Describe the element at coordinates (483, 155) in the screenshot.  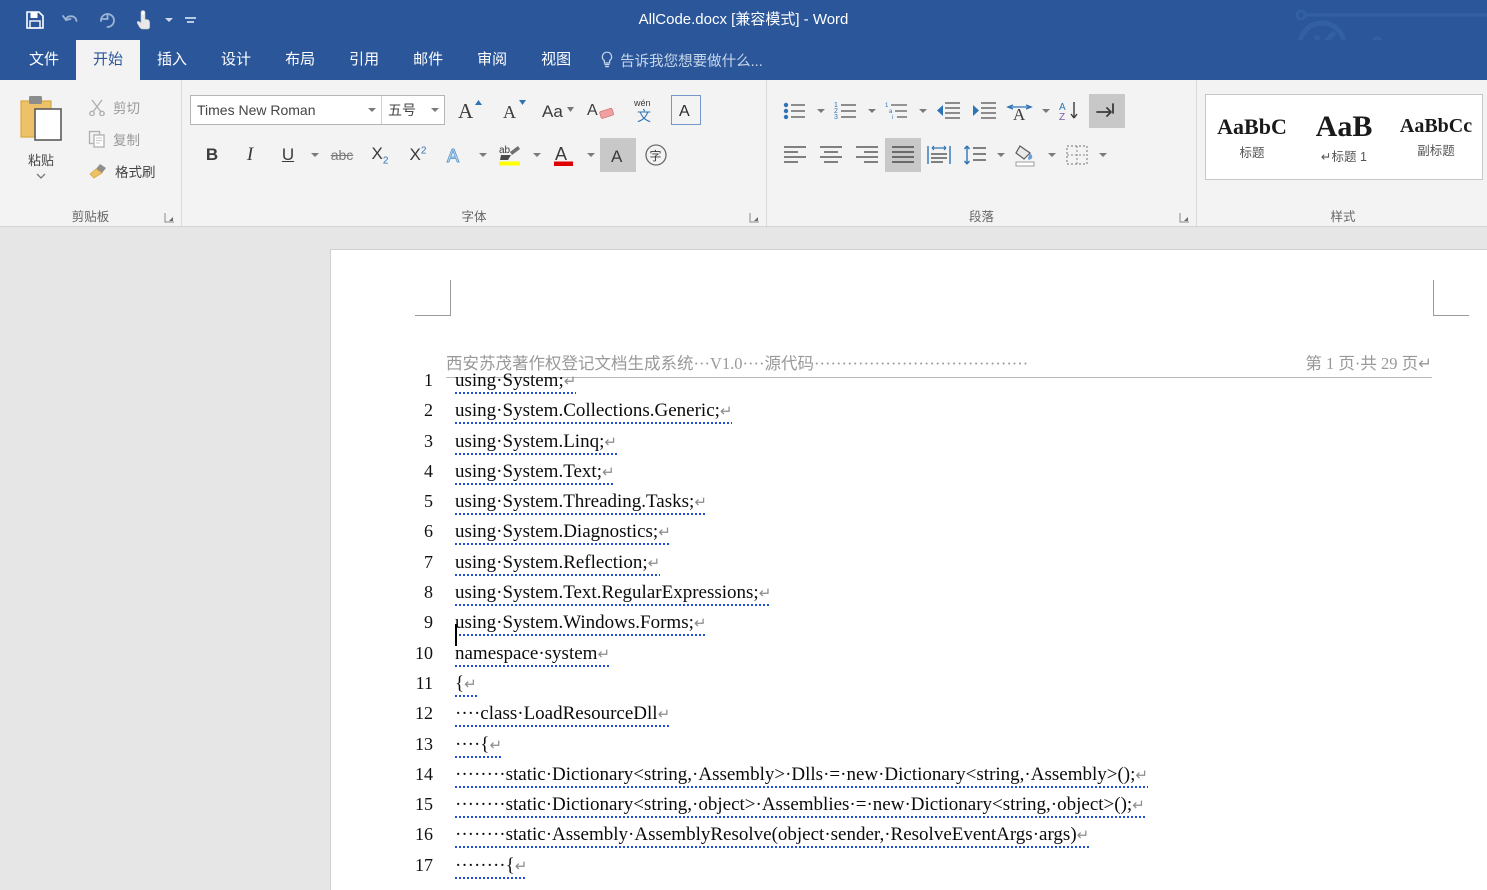
I see `text-effects-dropdown-icon` at that location.